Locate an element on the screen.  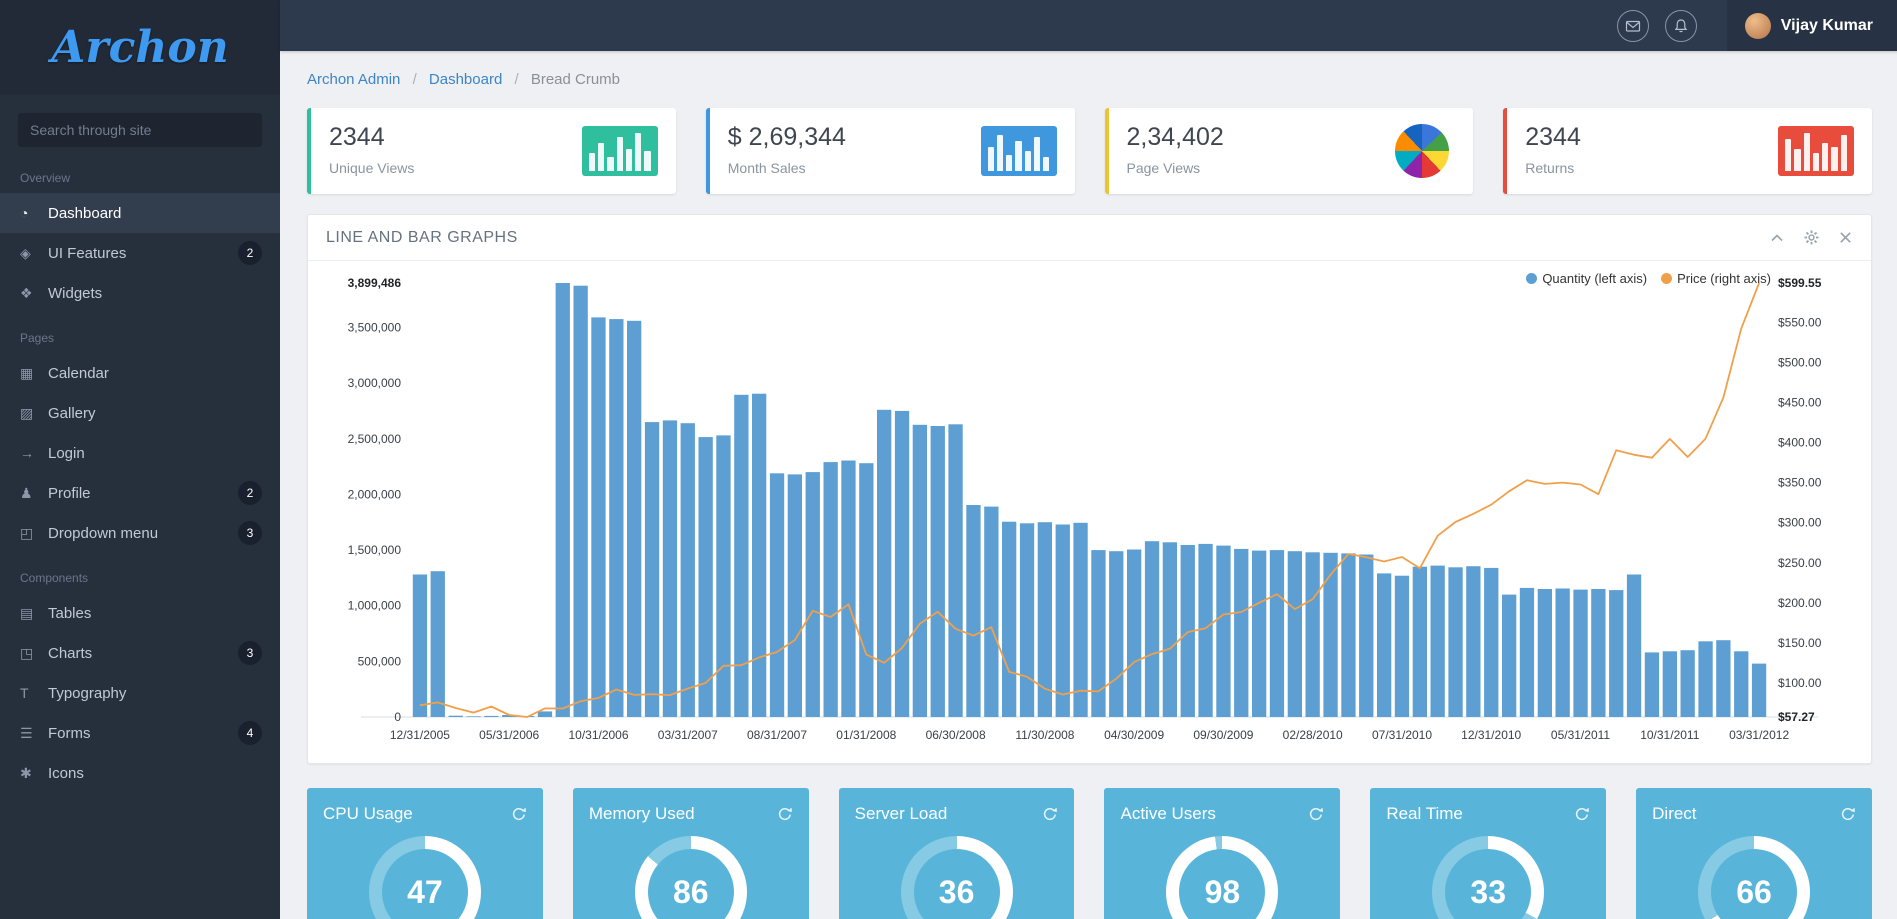
gauge-donut: 33 is located at coordinates (1488, 877).